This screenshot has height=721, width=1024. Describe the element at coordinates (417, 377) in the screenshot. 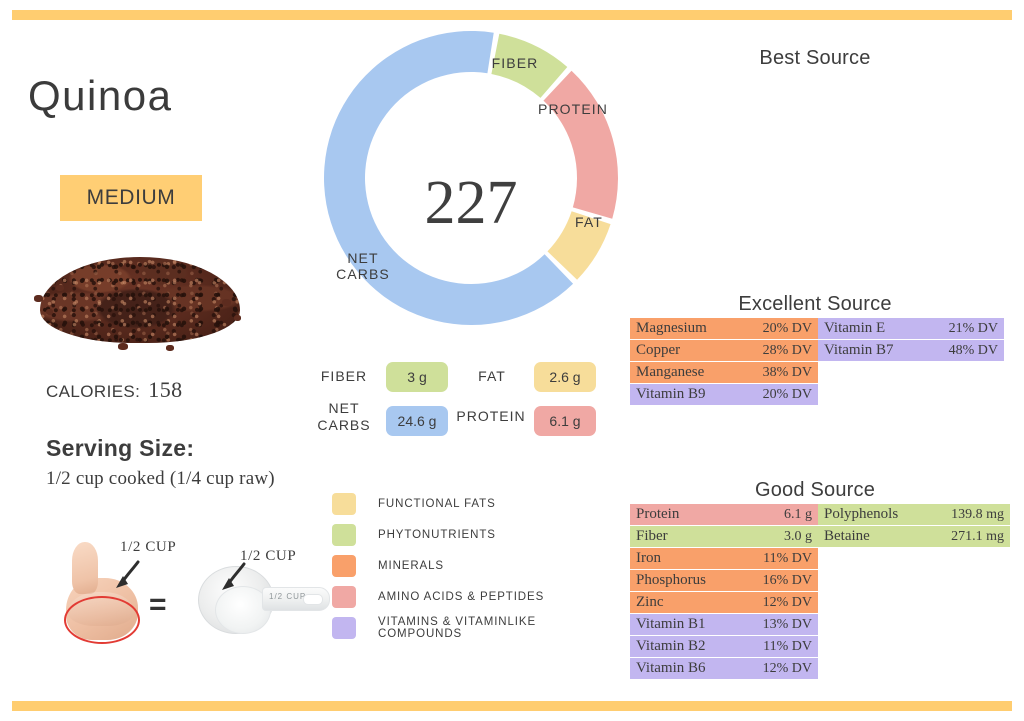

I see `macro-chip-fiber: 3 g` at that location.